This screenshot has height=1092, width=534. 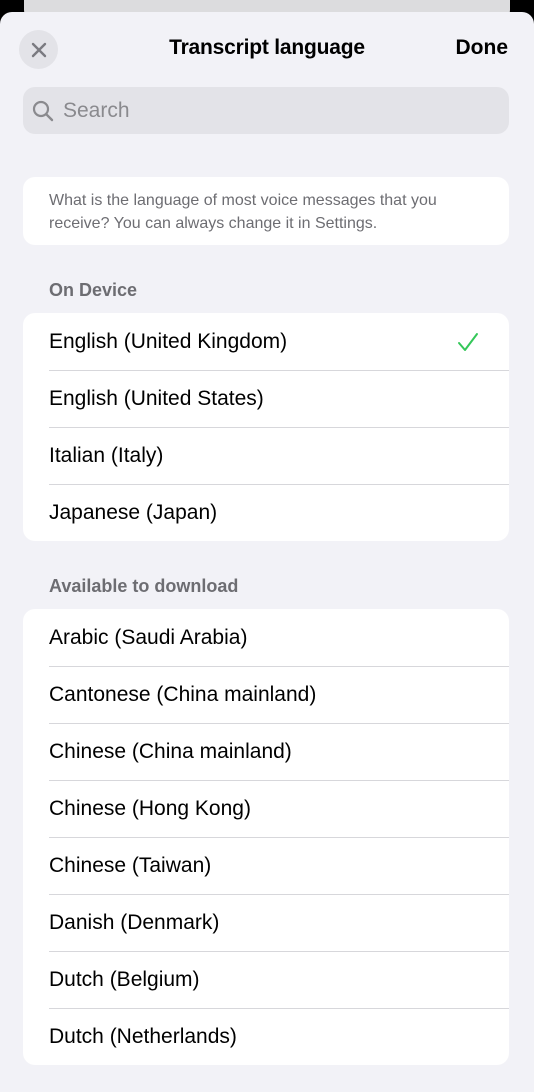 What do you see at coordinates (43, 111) in the screenshot?
I see `search-icon` at bounding box center [43, 111].